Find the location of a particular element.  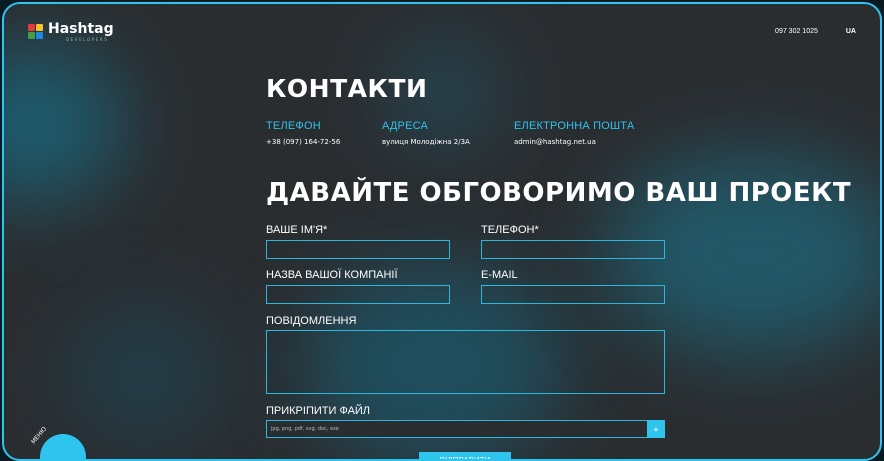

menu-button is located at coordinates (63, 446).